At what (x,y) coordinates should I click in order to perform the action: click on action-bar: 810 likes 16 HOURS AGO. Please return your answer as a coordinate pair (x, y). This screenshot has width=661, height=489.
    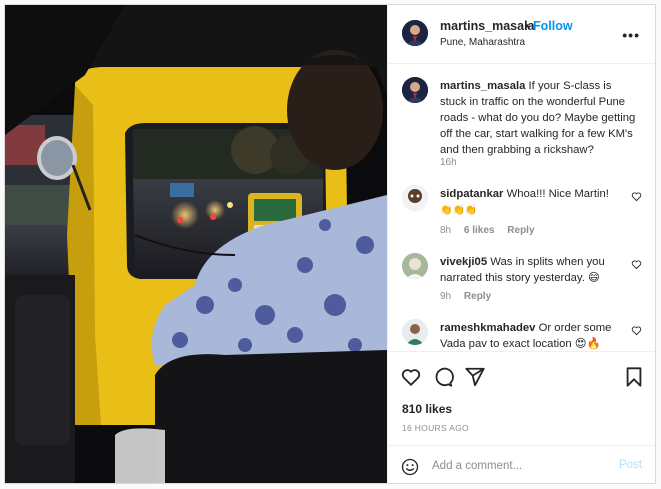
    Looking at the image, I should click on (521, 396).